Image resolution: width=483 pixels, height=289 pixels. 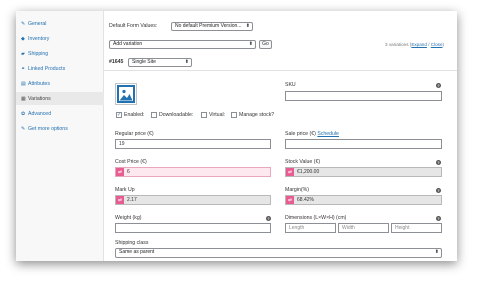 What do you see at coordinates (437, 44) in the screenshot?
I see `close-link: Close` at bounding box center [437, 44].